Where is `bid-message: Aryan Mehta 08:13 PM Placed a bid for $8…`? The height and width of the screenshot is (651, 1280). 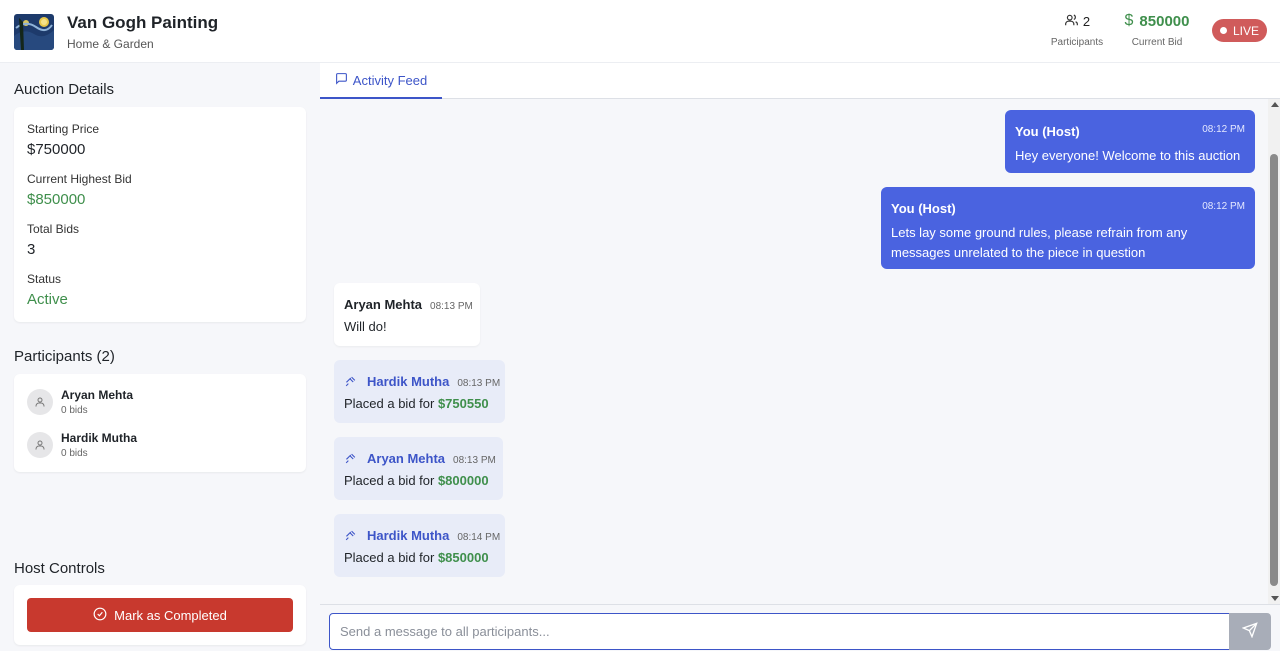
bid-message: Aryan Mehta 08:13 PM Placed a bid for $8… is located at coordinates (418, 468).